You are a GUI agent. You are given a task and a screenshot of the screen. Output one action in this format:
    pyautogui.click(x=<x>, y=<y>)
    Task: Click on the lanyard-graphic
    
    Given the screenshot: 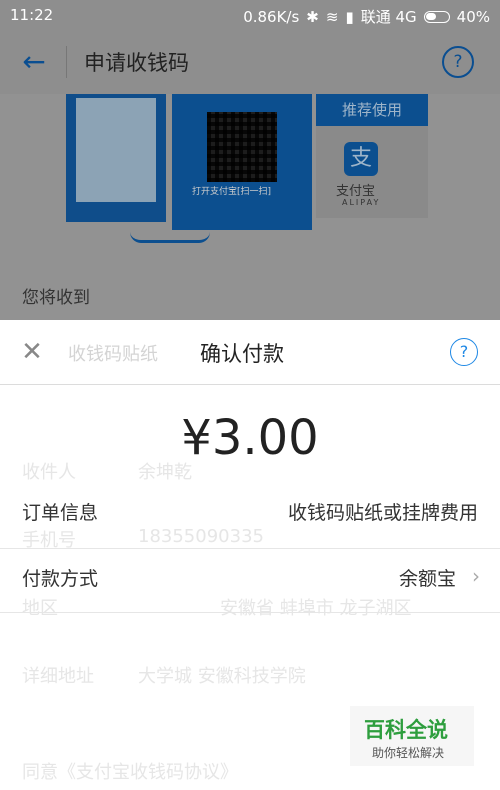 What is the action you would take?
    pyautogui.click(x=170, y=237)
    